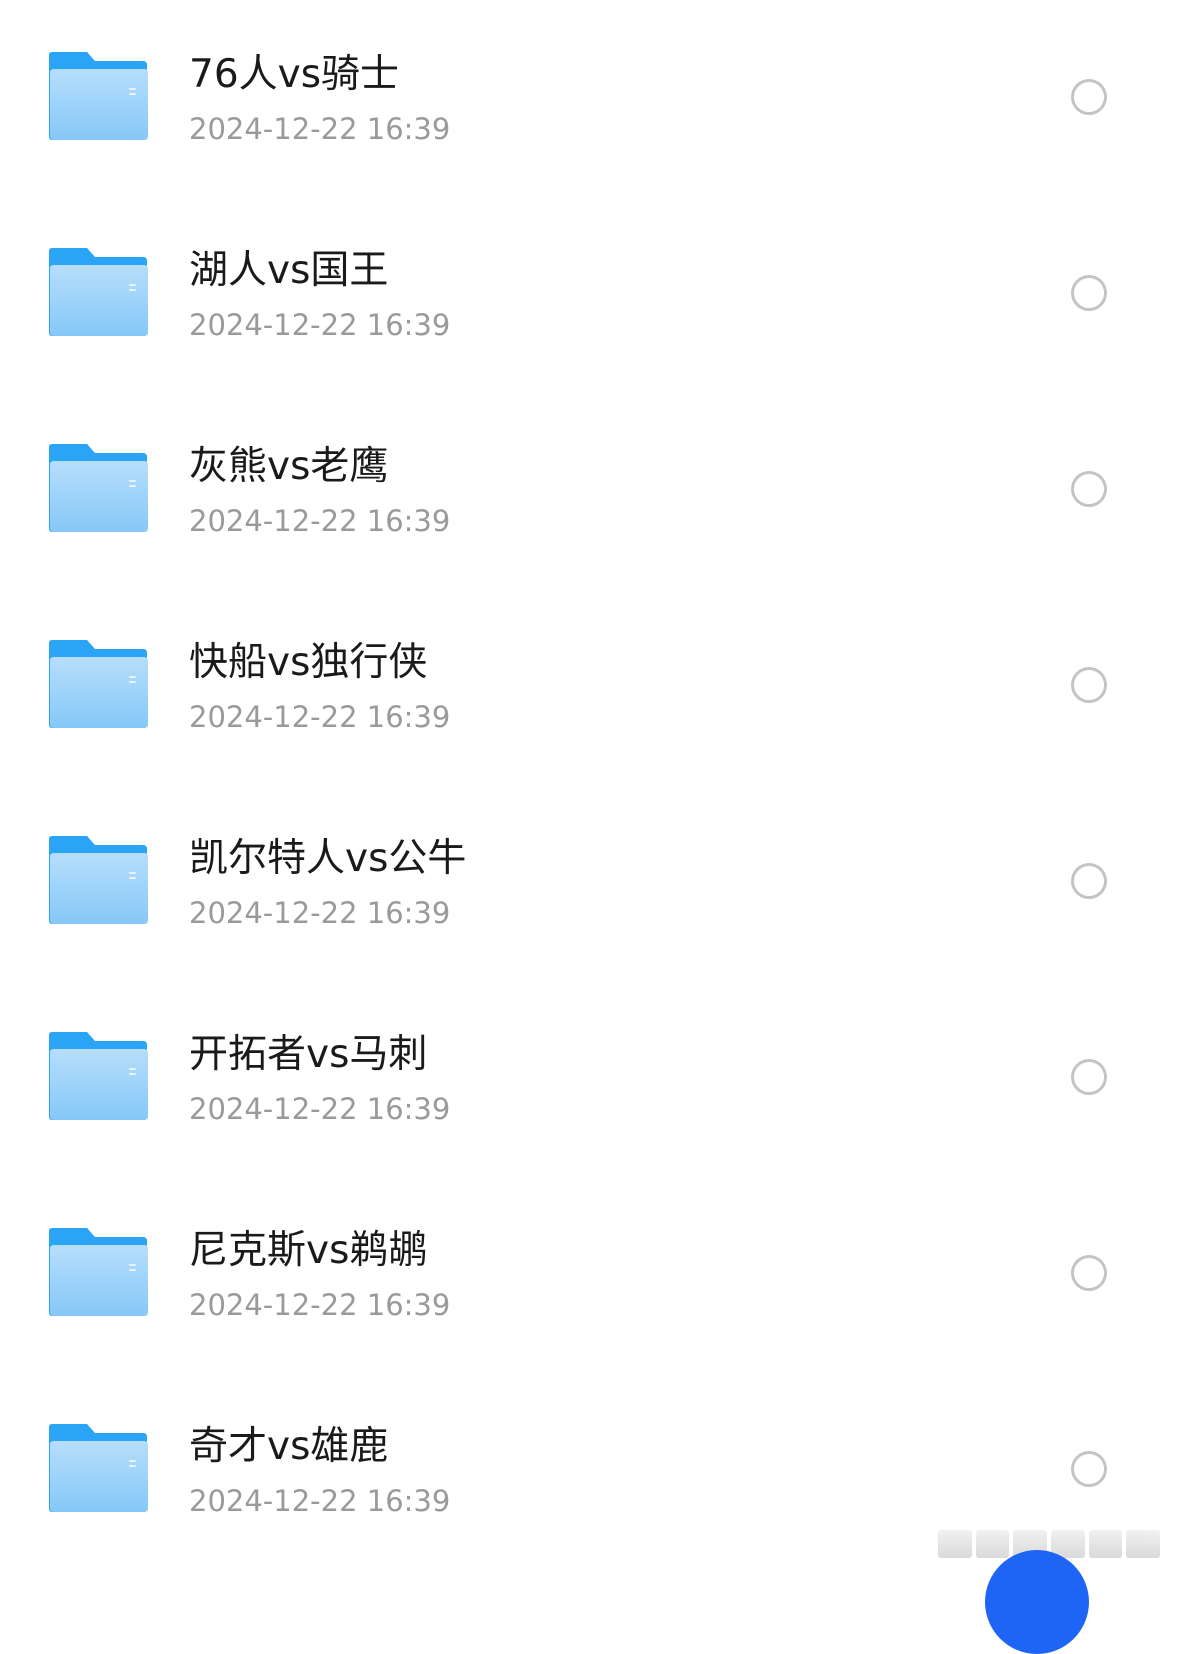 This screenshot has height=1654, width=1179. I want to click on file-row: 凯尔特人vs公牛 2024-12-22 16:39, so click(589, 882).